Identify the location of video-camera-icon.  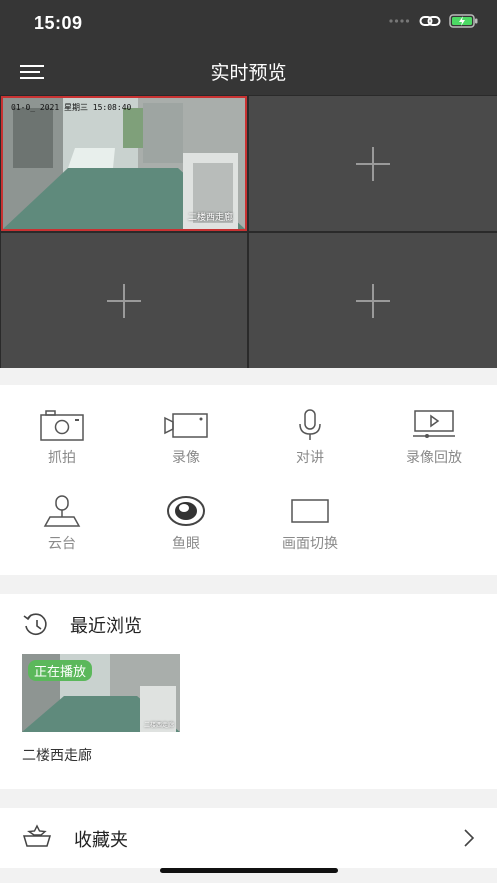
(186, 425).